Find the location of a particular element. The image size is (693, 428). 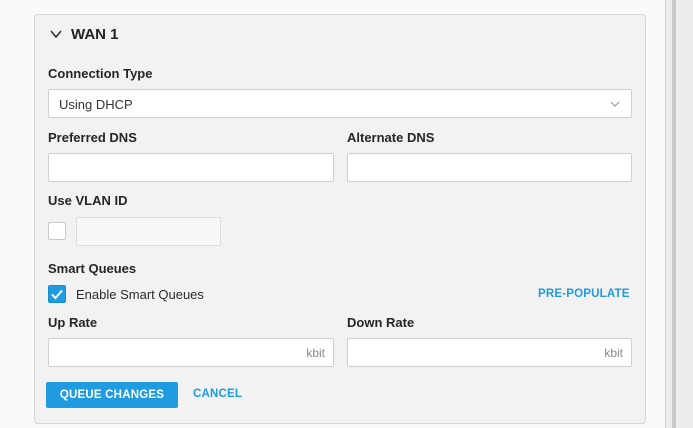

down-rate-unit: kbit is located at coordinates (613, 353).